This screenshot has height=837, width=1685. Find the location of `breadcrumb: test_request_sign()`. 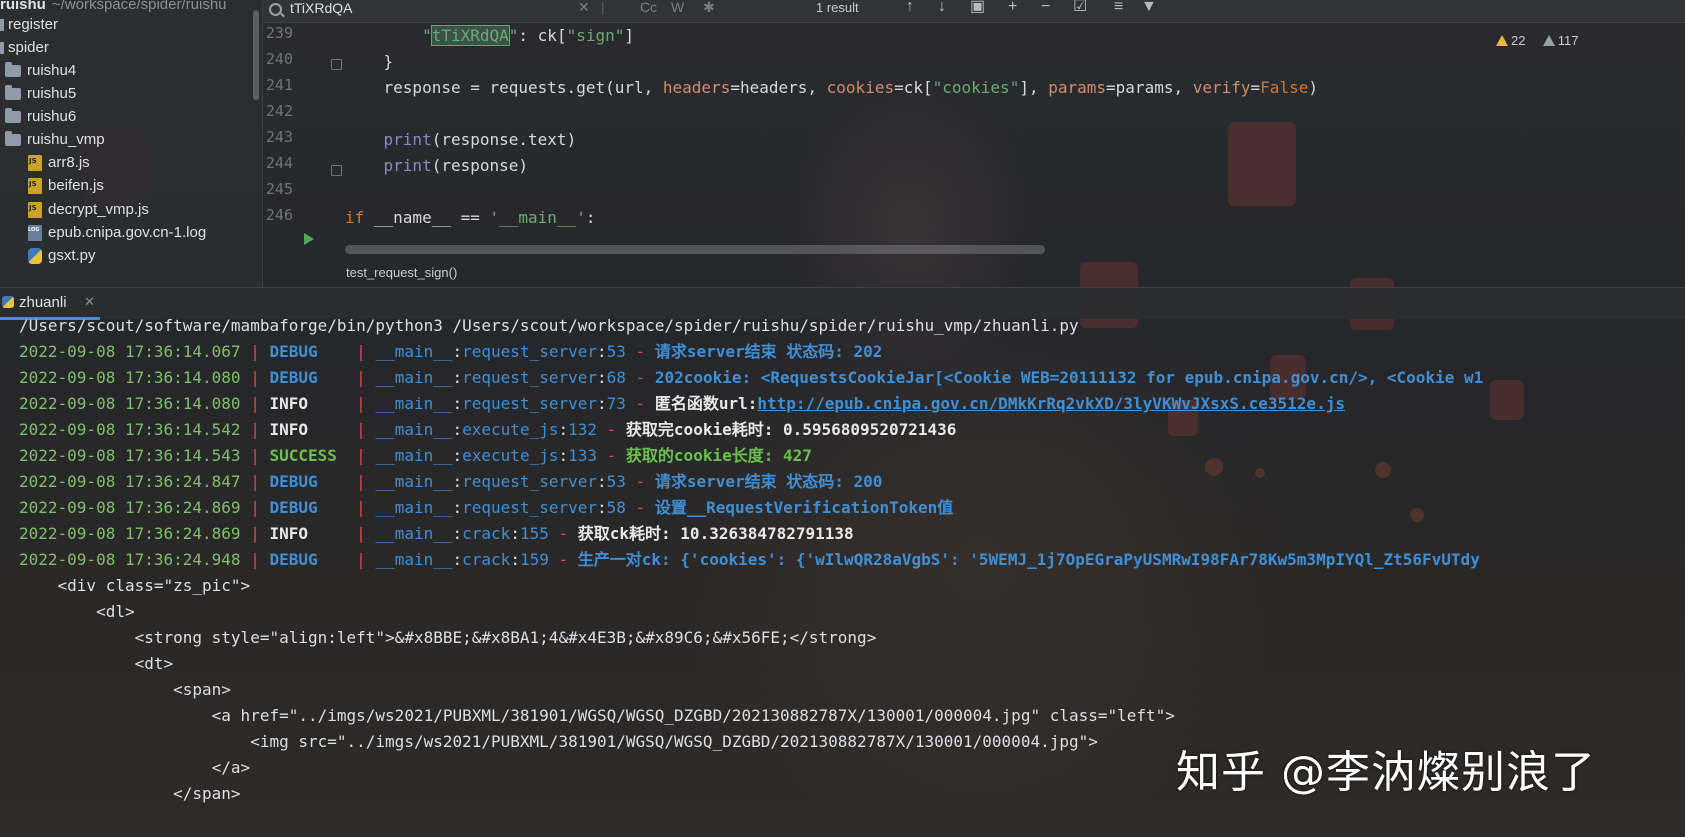

breadcrumb: test_request_sign() is located at coordinates (401, 272).